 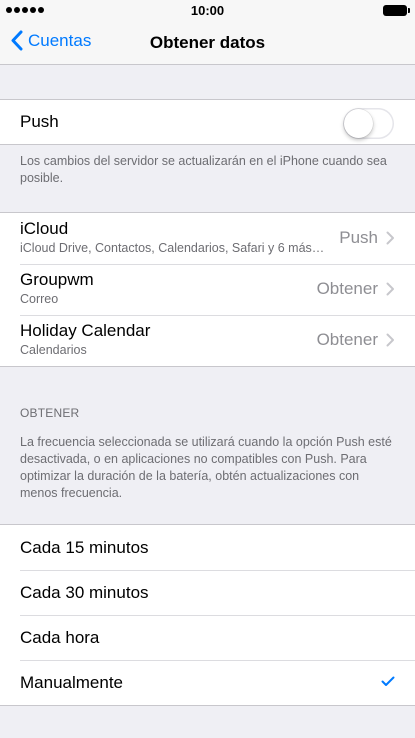 I want to click on frequency-option: Cada 30 minutos, so click(x=207, y=592).